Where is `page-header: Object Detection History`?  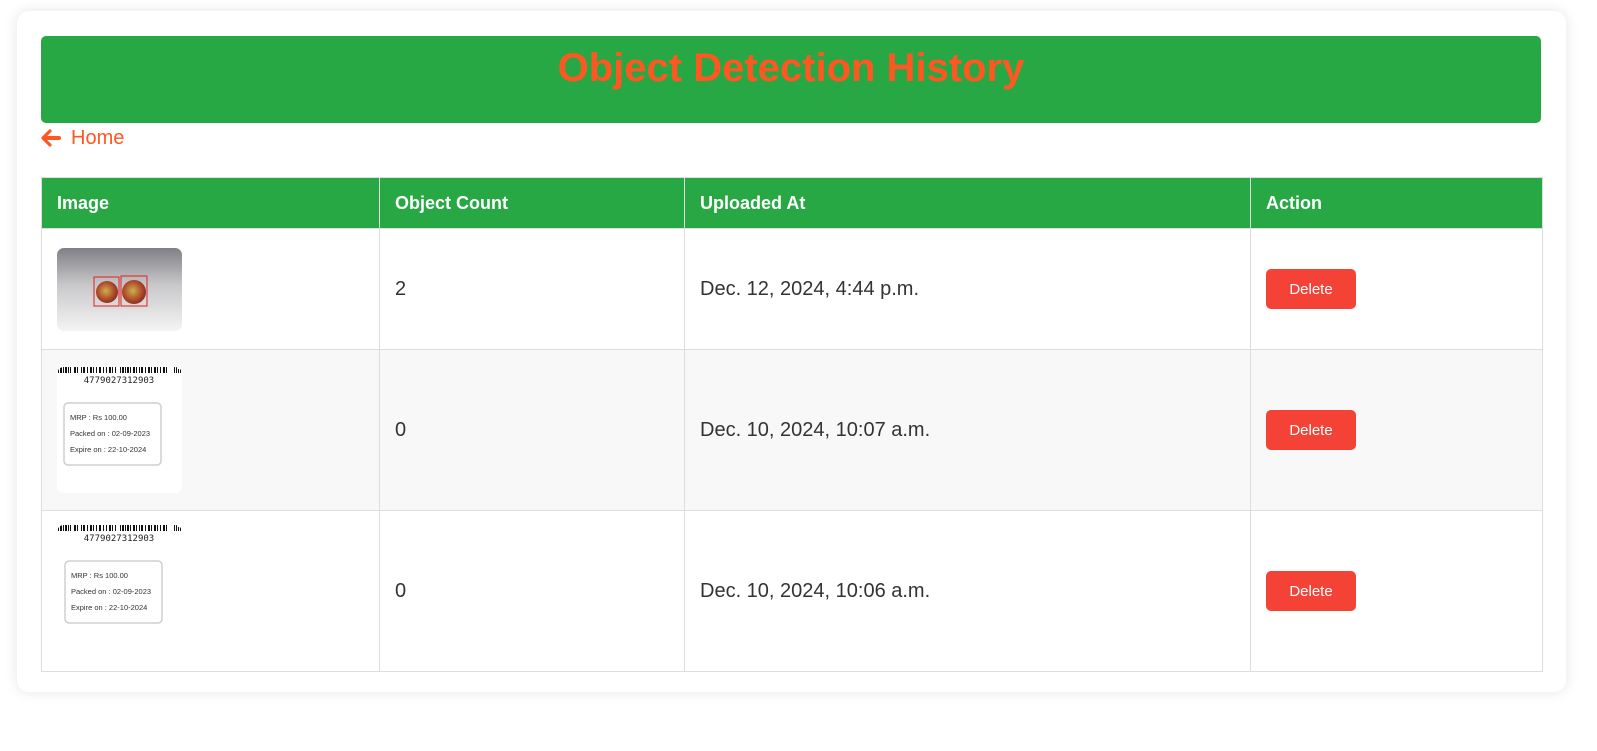
page-header: Object Detection History is located at coordinates (791, 79).